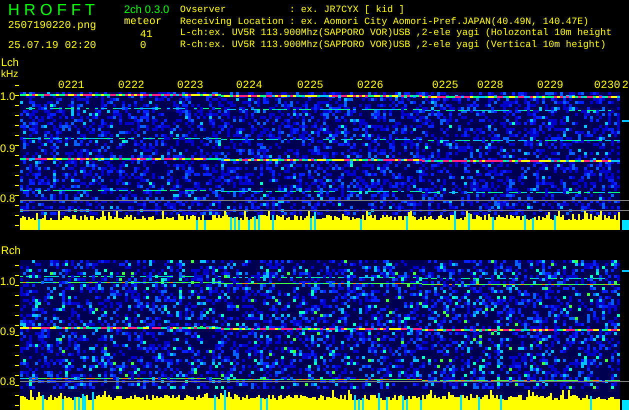  What do you see at coordinates (370, 86) in the screenshot?
I see `time-label: 0226` at bounding box center [370, 86].